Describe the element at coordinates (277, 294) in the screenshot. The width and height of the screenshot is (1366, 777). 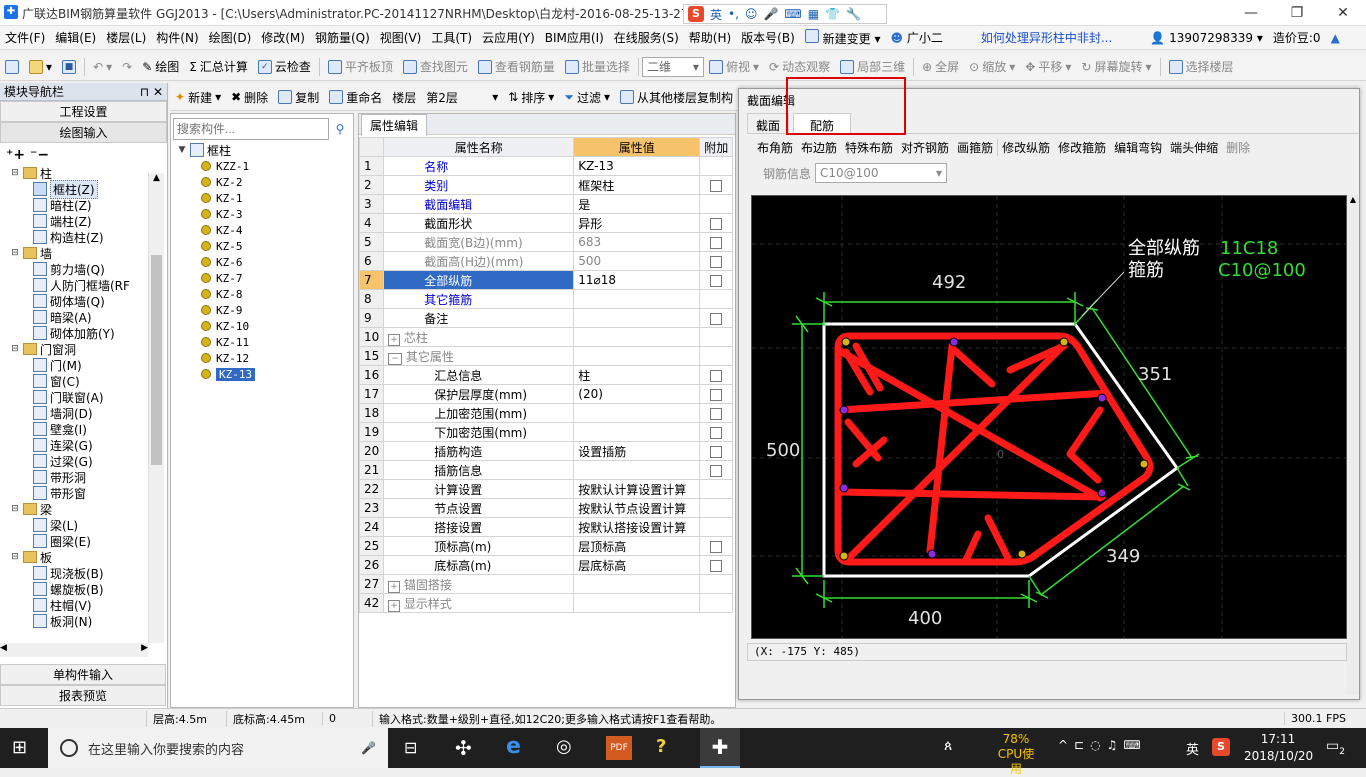
I see `component-item: KZ-8` at that location.